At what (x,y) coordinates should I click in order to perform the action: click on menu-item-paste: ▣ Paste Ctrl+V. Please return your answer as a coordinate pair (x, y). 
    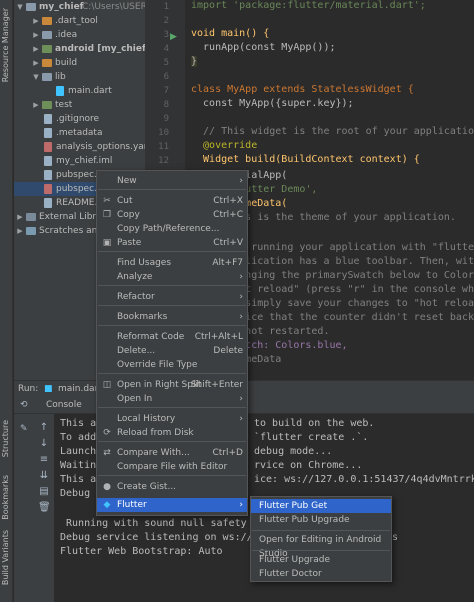
    Looking at the image, I should click on (172, 243).